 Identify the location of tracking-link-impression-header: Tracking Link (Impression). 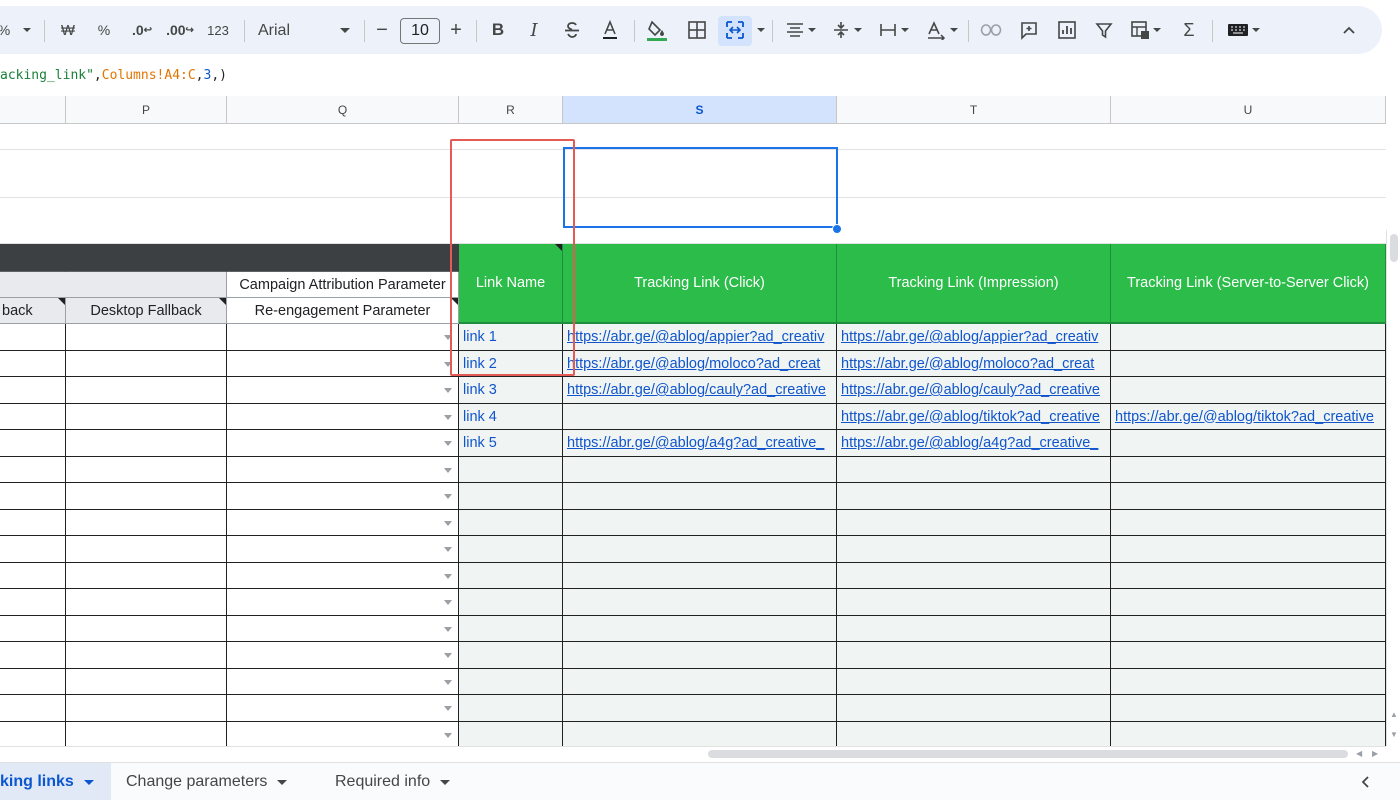
(974, 284).